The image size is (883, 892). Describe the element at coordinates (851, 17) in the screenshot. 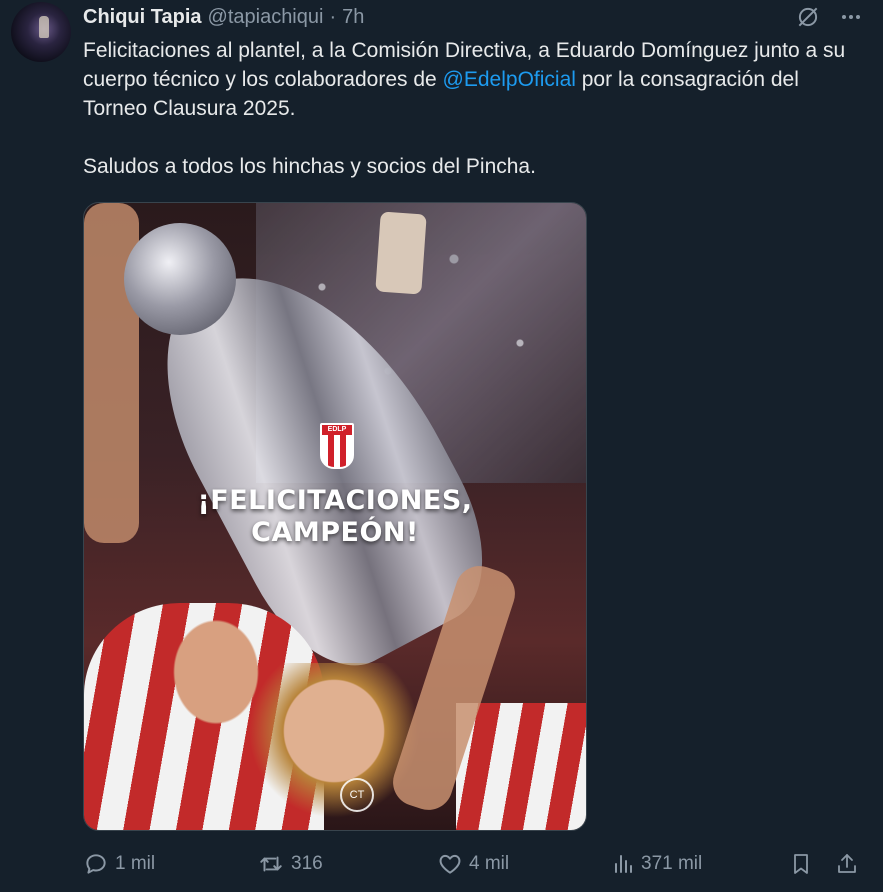

I see `more-icon` at that location.